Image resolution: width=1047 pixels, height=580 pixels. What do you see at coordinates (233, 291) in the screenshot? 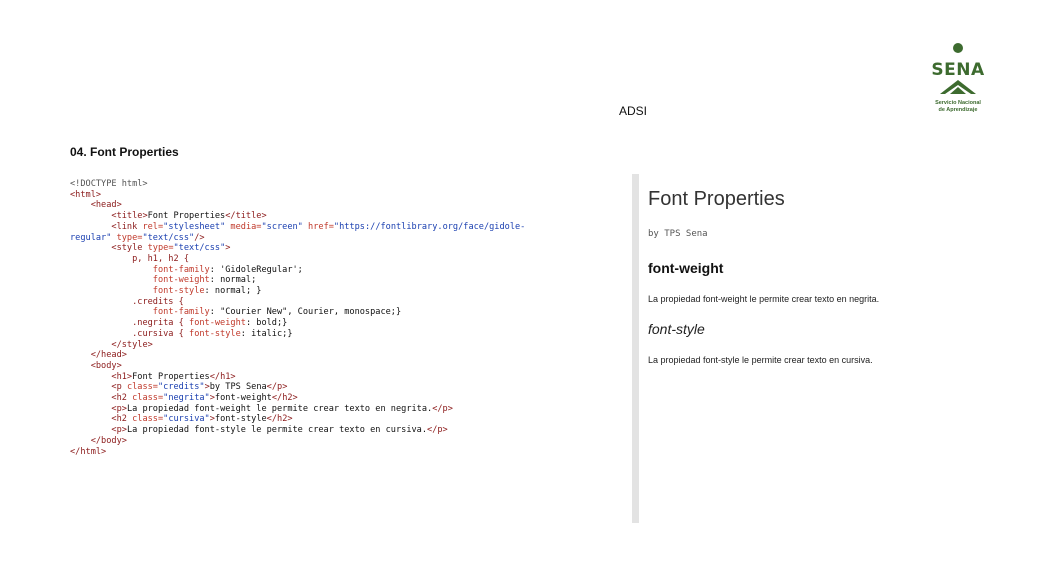
I see `code-token: : normal; }` at bounding box center [233, 291].